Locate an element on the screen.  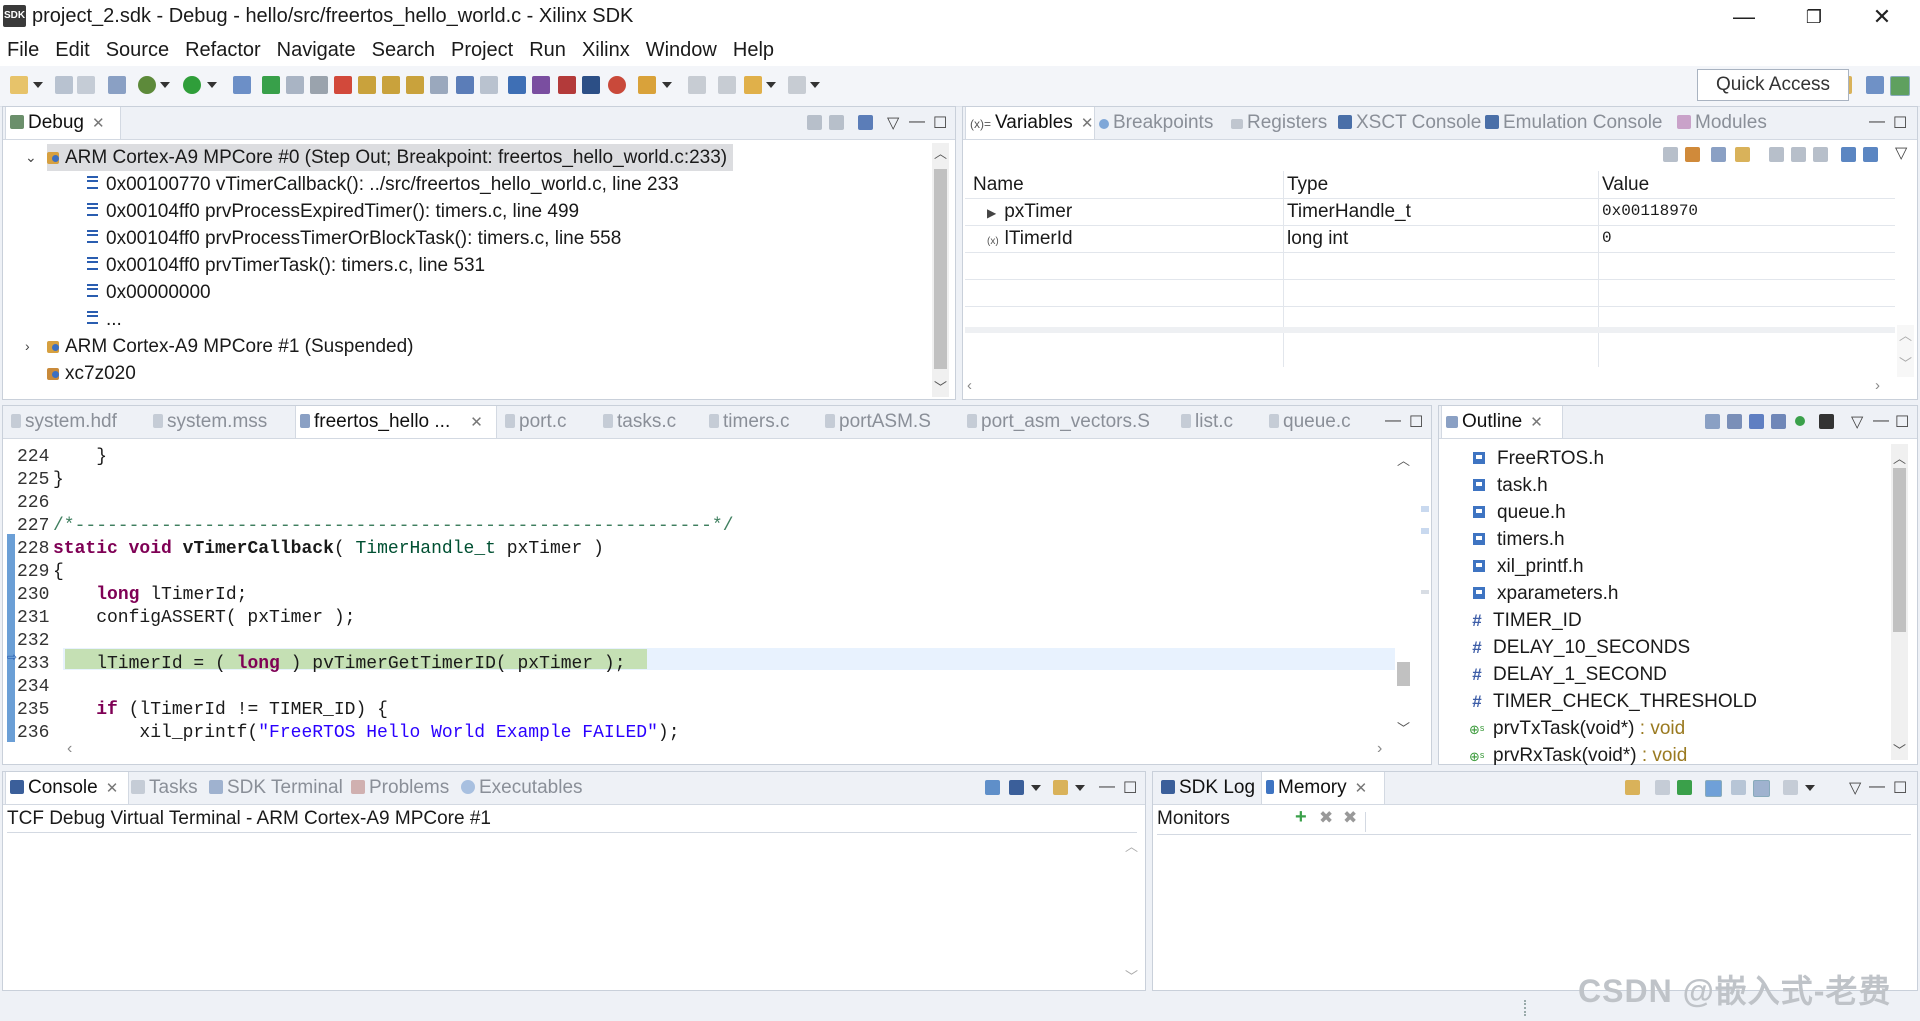
scroll-right-icon: › is located at coordinates (1877, 385).